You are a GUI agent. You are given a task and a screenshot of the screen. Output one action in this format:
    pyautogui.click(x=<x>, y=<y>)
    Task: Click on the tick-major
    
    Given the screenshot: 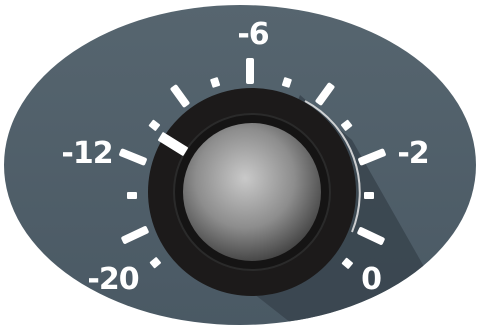 What is the action you would take?
    pyautogui.click(x=250, y=71)
    